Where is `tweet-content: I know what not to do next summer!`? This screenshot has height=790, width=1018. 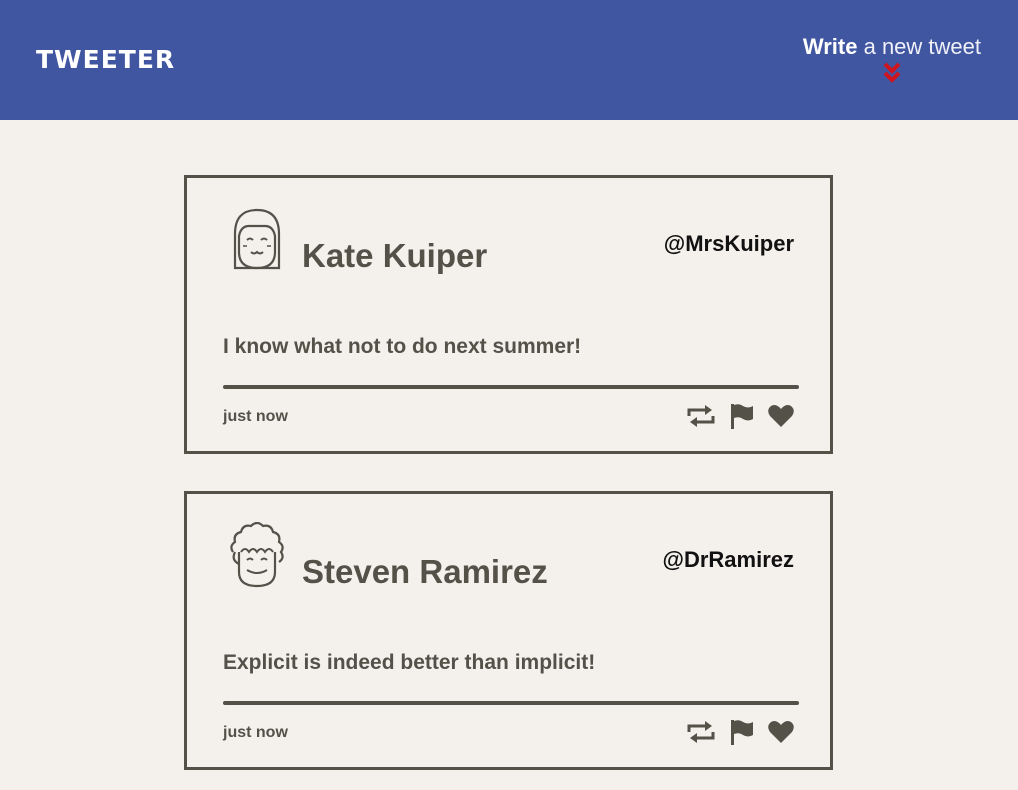 tweet-content: I know what not to do next summer! is located at coordinates (402, 346).